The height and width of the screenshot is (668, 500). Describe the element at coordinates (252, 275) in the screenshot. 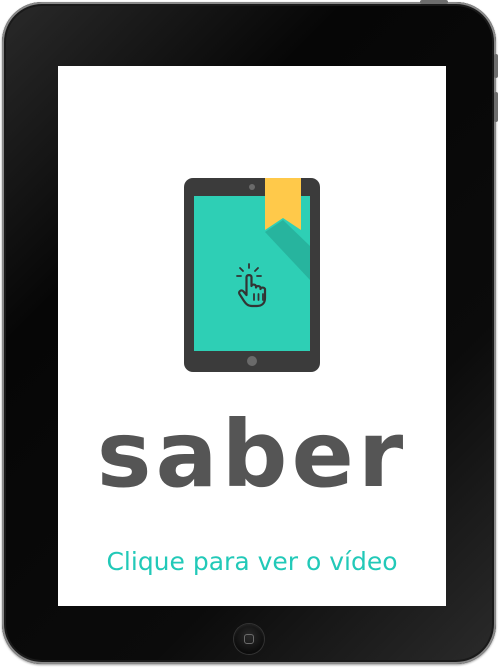

I see `tablet-illustration` at that location.